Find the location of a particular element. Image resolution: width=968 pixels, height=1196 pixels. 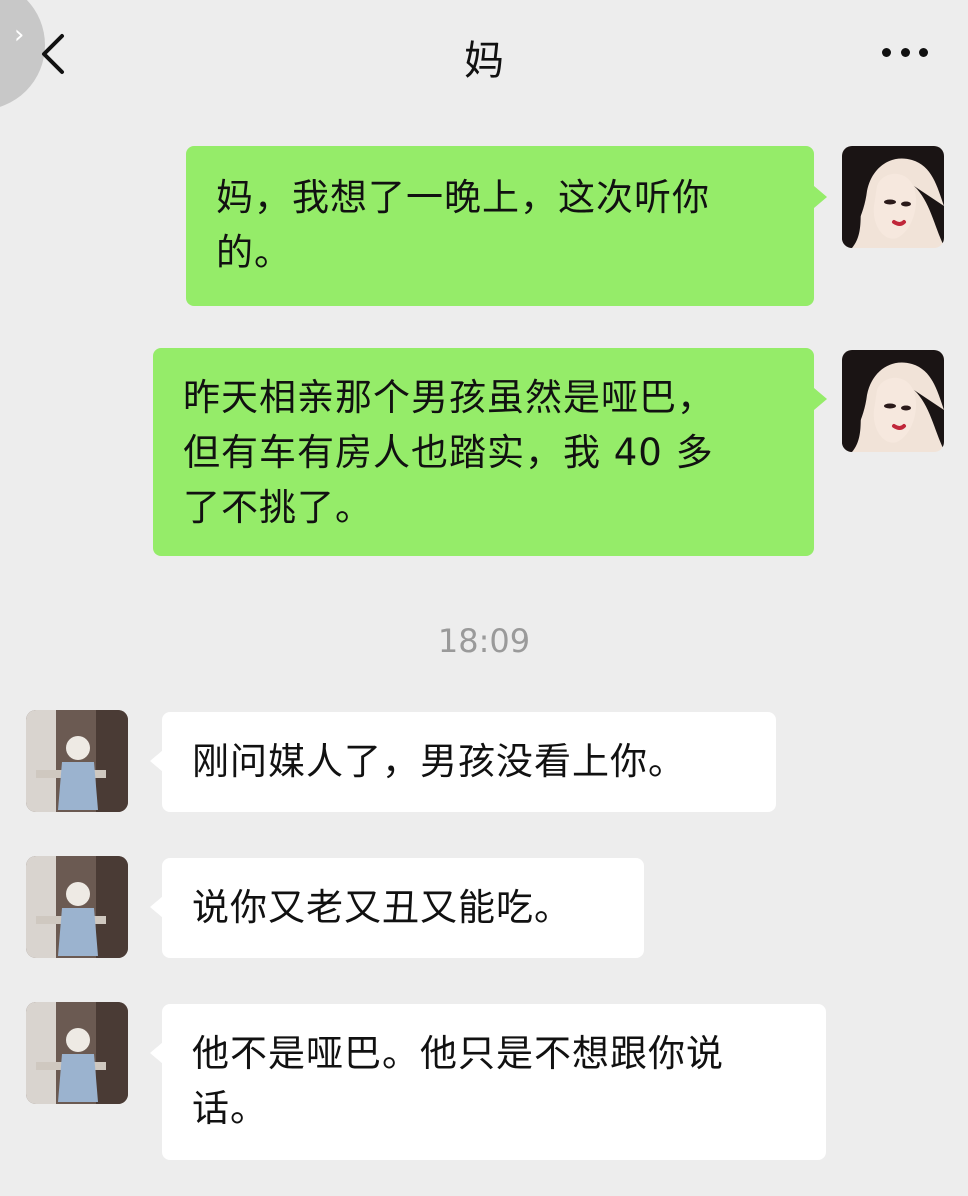

message-line: 妈，我想了一晚上，这次听你 is located at coordinates (463, 197).